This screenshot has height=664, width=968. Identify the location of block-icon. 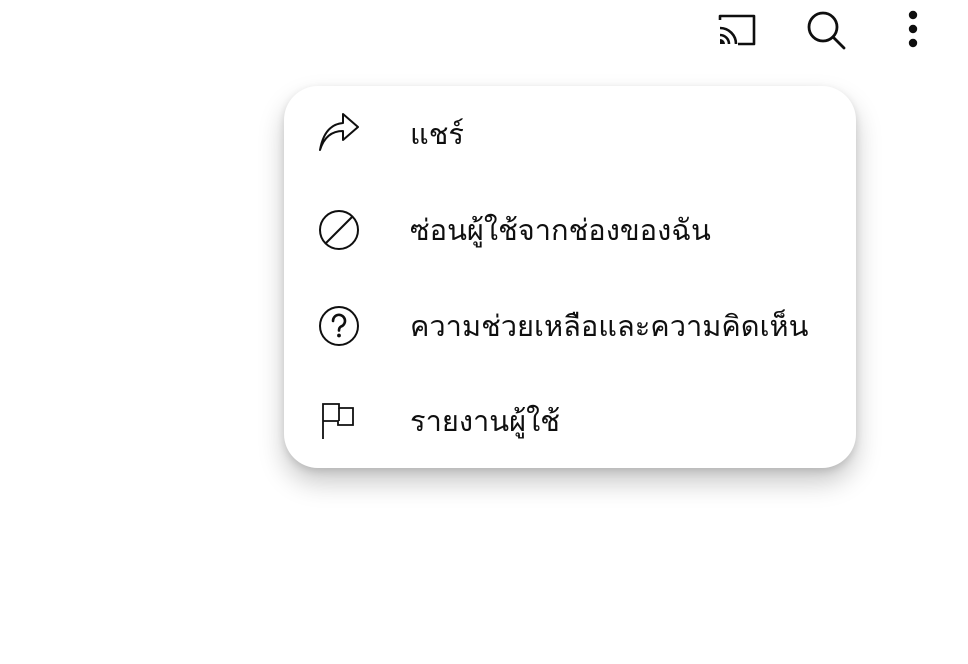
(339, 230).